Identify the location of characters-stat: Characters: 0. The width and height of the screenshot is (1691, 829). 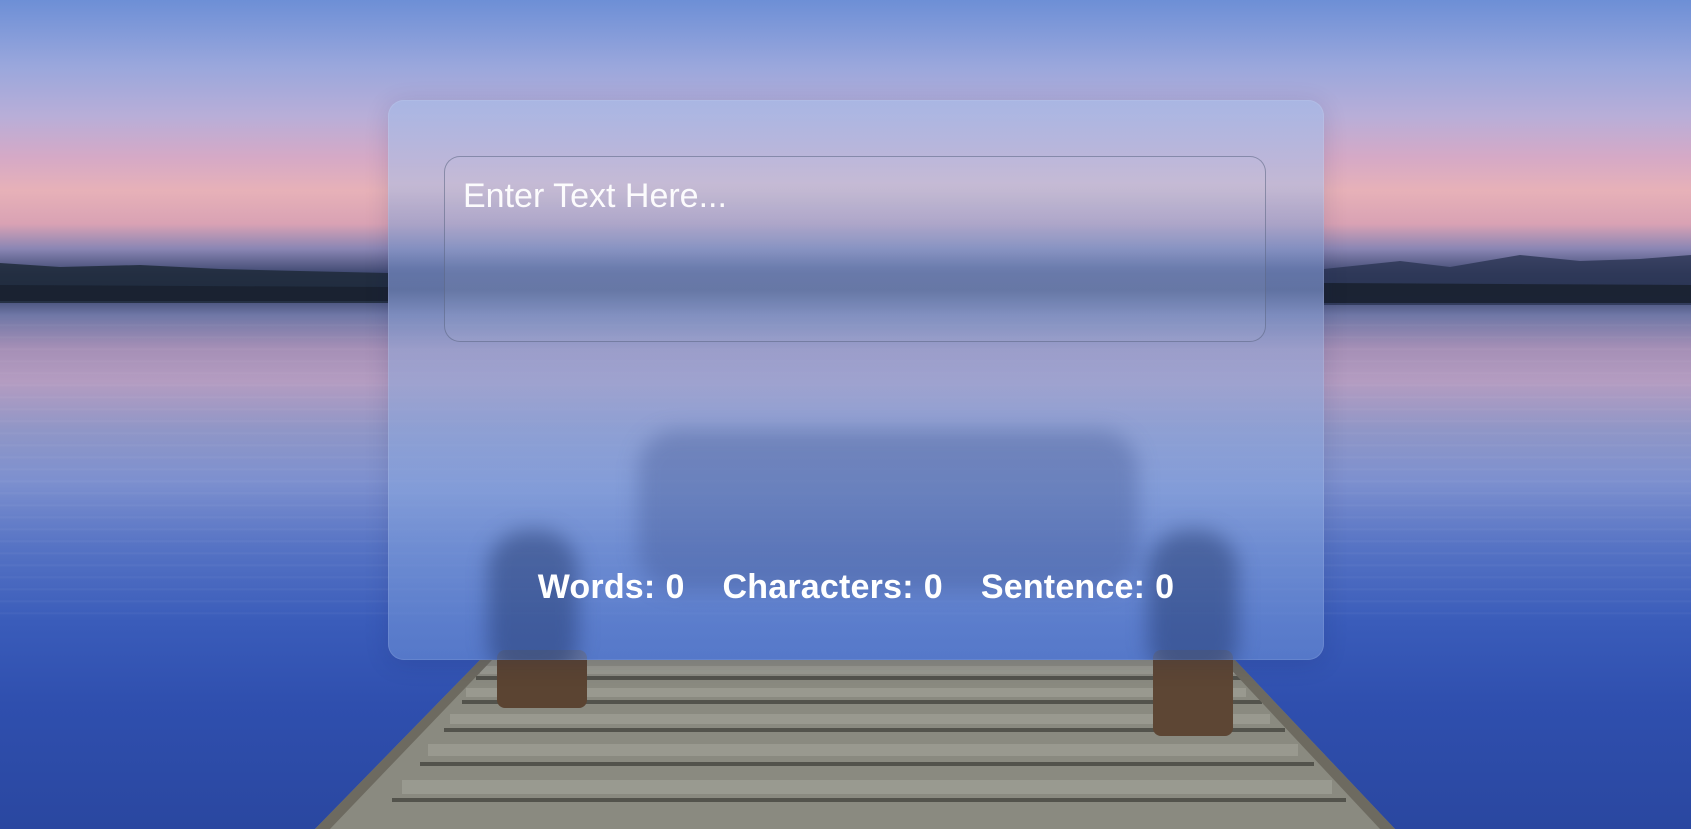
(833, 587).